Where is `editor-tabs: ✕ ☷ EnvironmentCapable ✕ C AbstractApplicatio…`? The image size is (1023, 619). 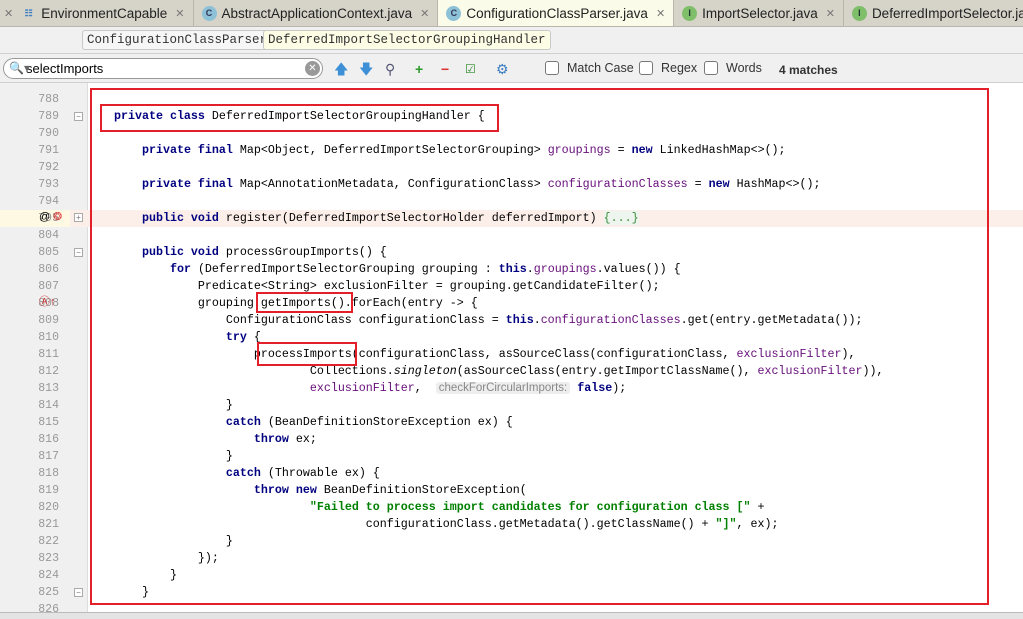 editor-tabs: ✕ ☷ EnvironmentCapable ✕ C AbstractApplicatio… is located at coordinates (511, 13).